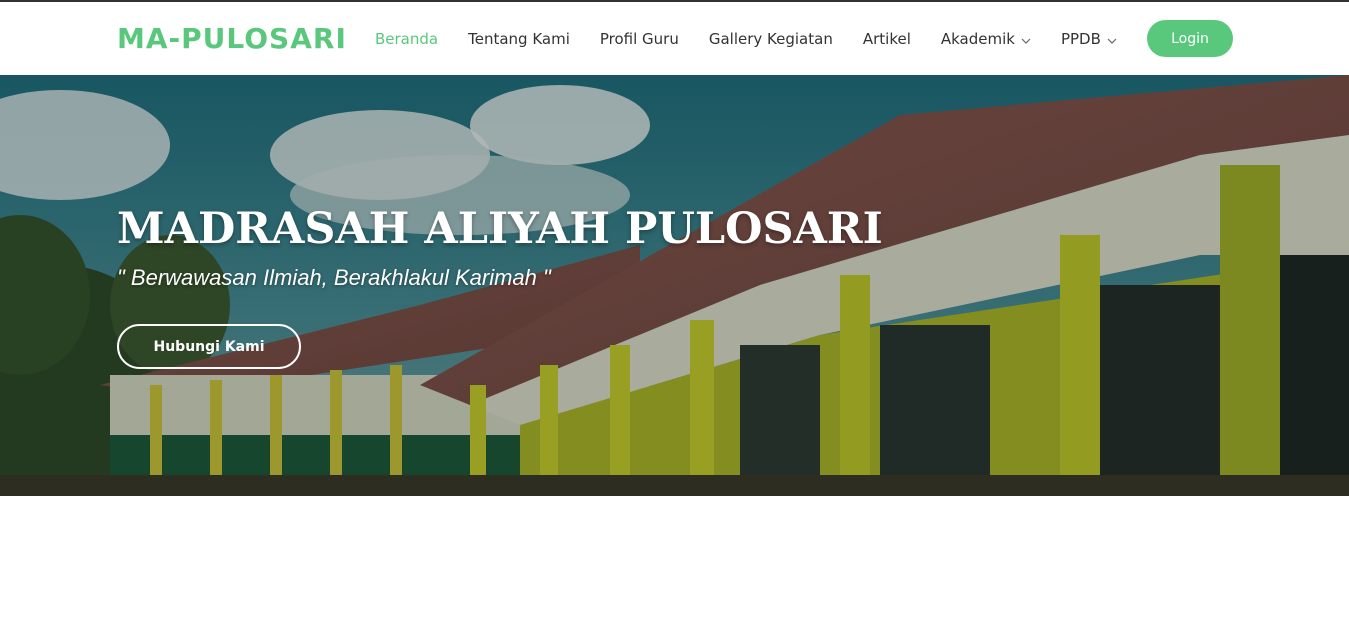 This screenshot has height=618, width=1349. I want to click on nav-item-label: Akademik, so click(977, 38).